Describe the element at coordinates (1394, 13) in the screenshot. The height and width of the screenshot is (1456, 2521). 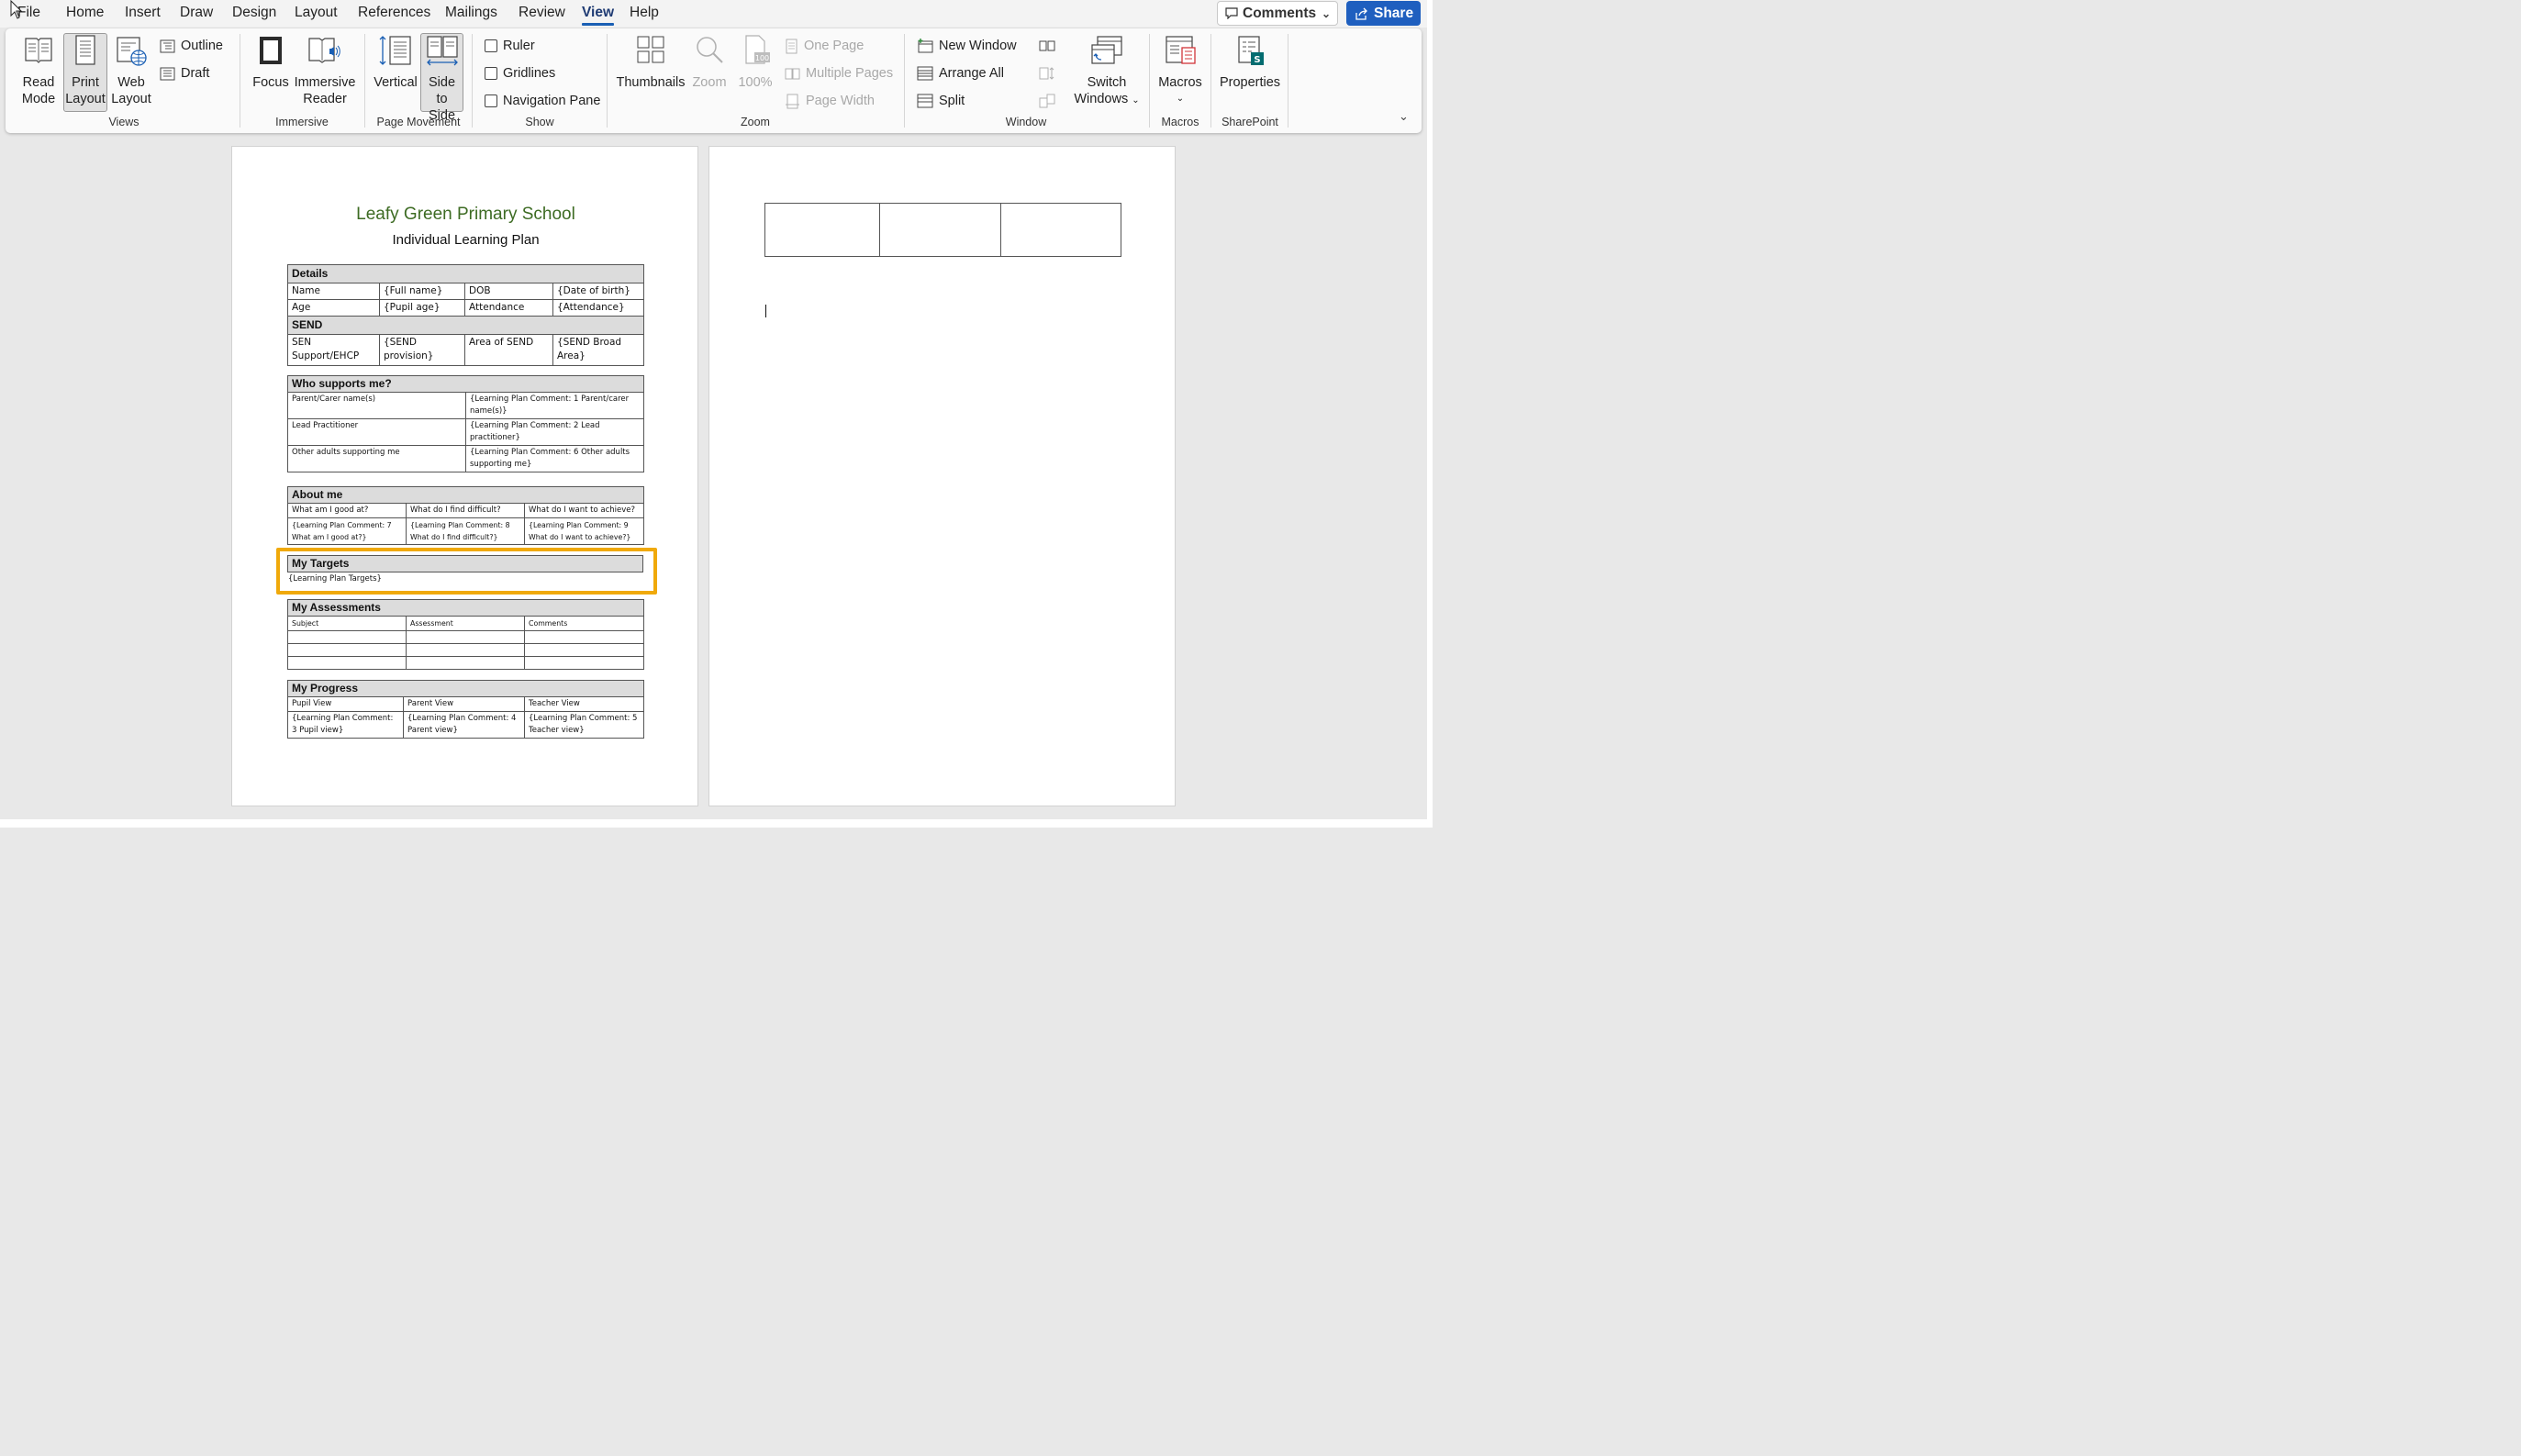
I see `share-label: Share` at that location.